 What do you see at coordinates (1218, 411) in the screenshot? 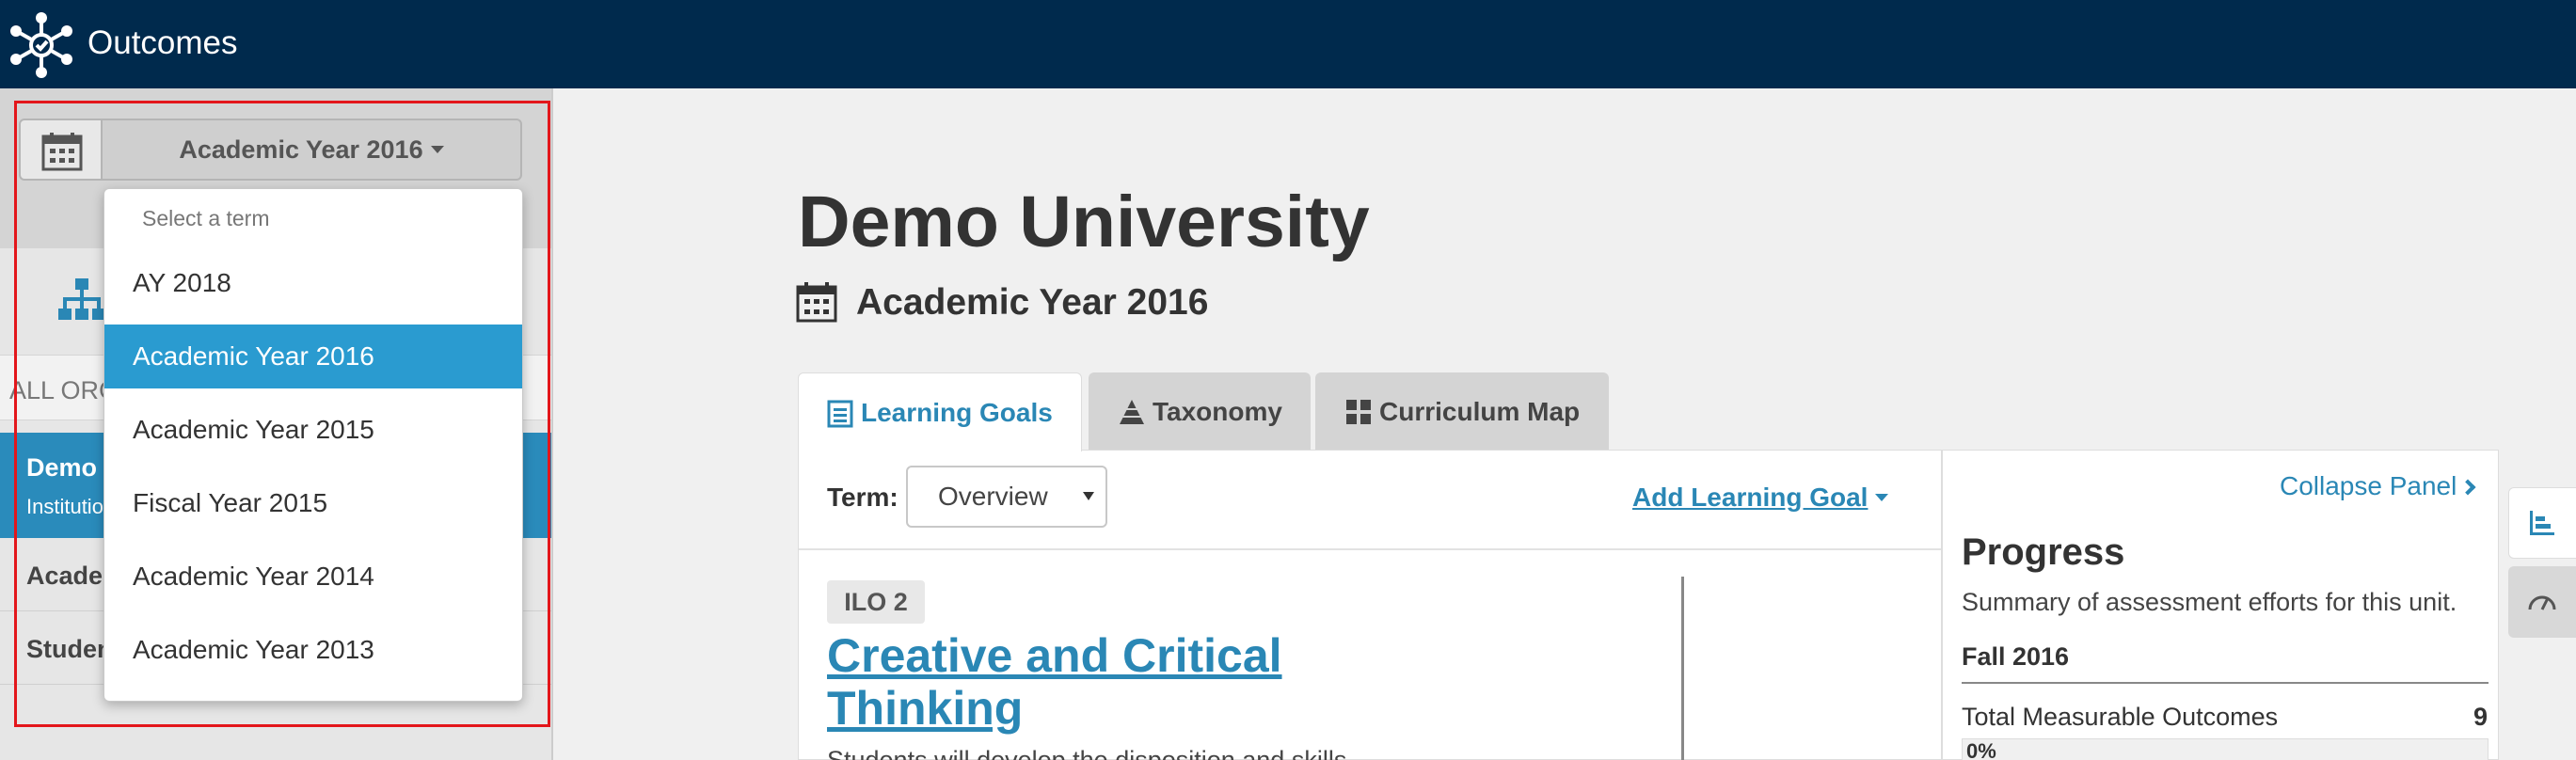
I see `tab-label: Taxonomy` at bounding box center [1218, 411].